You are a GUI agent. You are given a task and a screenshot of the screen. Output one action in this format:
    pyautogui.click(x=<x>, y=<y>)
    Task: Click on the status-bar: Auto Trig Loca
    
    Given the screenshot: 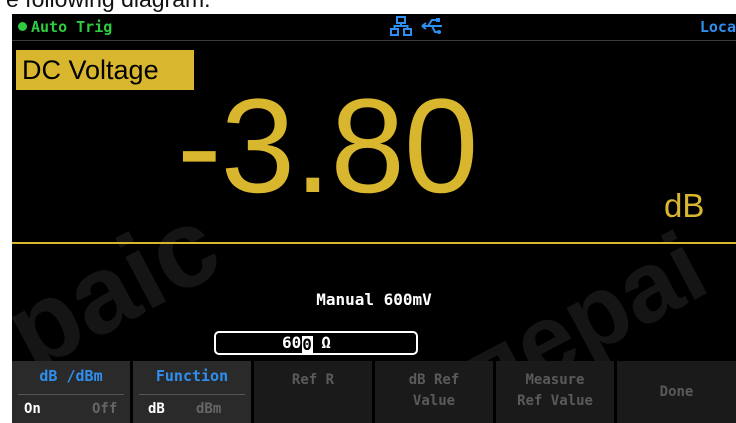 What is the action you would take?
    pyautogui.click(x=374, y=27)
    